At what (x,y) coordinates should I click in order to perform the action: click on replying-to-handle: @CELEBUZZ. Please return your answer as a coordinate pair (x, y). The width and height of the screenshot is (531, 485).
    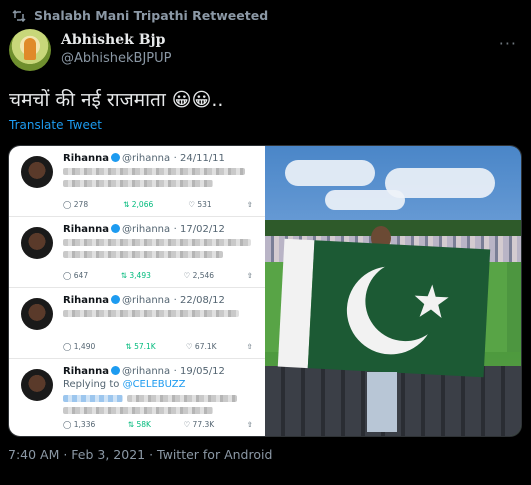
    Looking at the image, I should click on (154, 384).